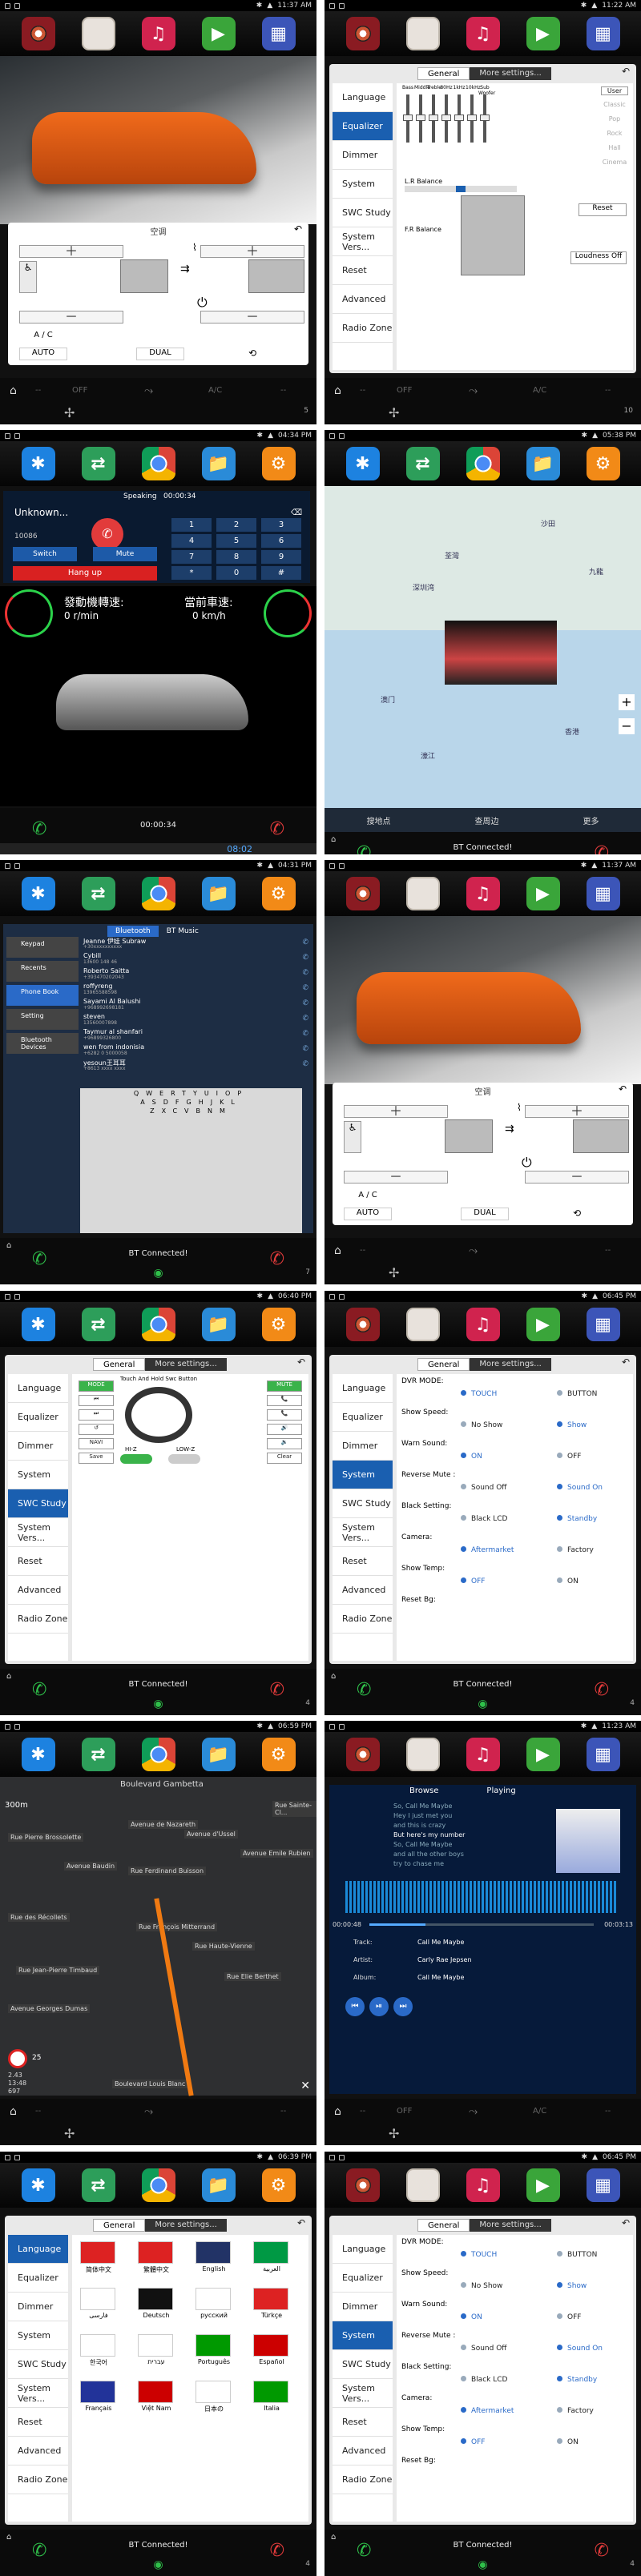 This screenshot has width=641, height=2576. What do you see at coordinates (614, 133) in the screenshot?
I see `preset-3: Rock` at bounding box center [614, 133].